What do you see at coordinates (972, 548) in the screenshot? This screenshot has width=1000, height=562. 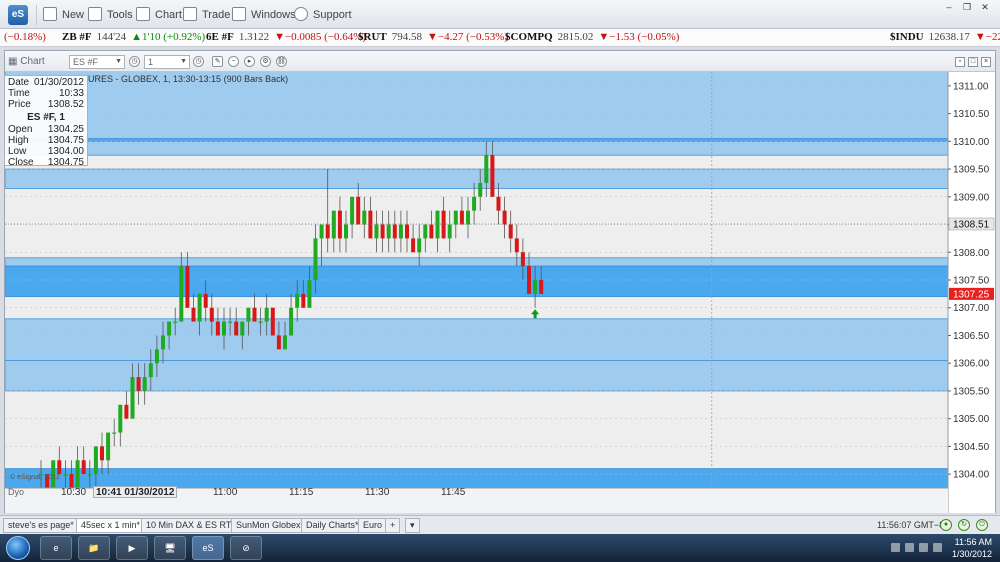 I see `system-clock: 11:56 AM 1/30/2012` at bounding box center [972, 548].